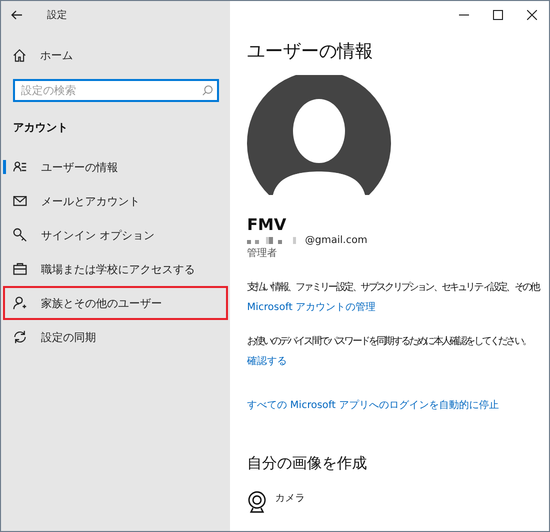  What do you see at coordinates (19, 55) in the screenshot?
I see `home-icon` at bounding box center [19, 55].